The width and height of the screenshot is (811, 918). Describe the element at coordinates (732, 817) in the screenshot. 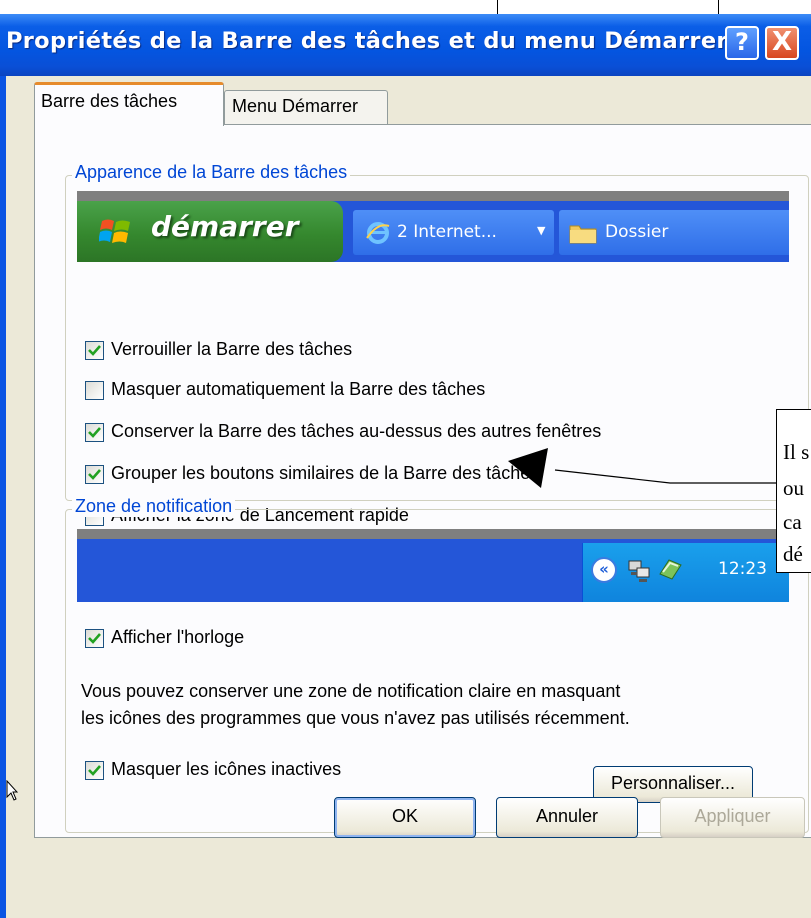

I see `apply-button: Appliquer` at that location.